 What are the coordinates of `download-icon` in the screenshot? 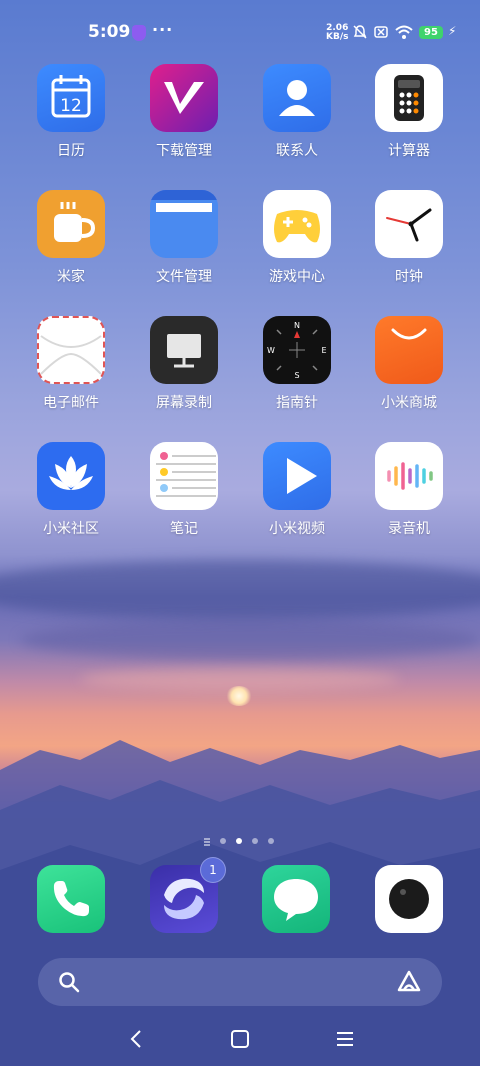 It's located at (184, 98).